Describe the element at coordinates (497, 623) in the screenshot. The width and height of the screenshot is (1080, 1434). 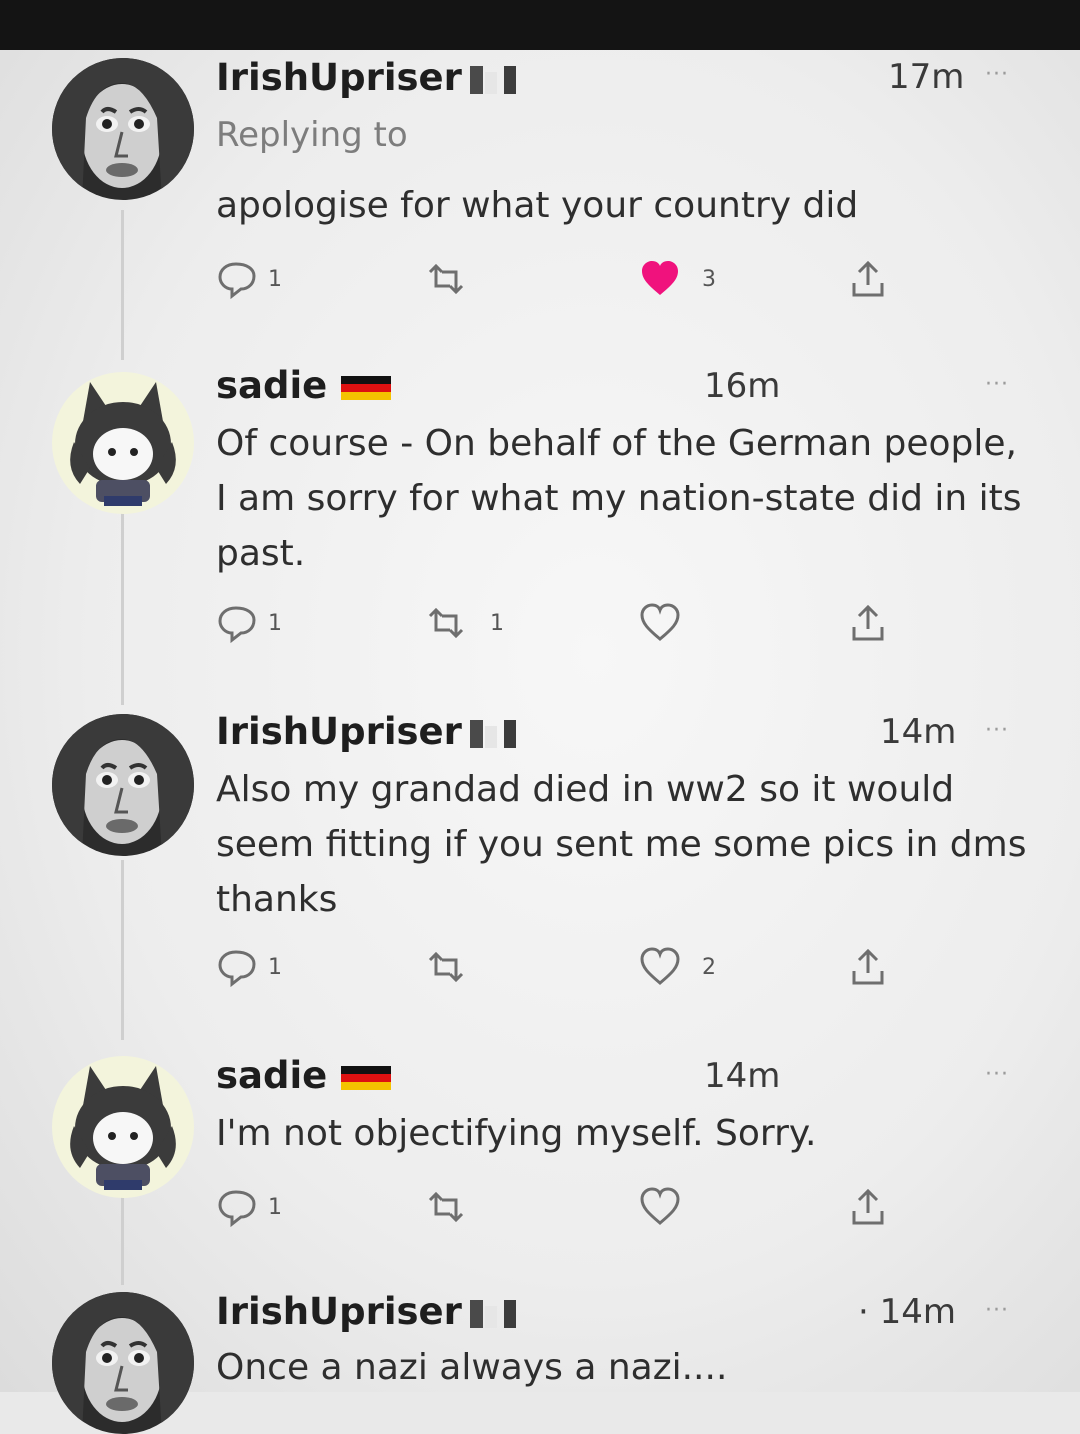
I see `retweet-count: 1` at that location.